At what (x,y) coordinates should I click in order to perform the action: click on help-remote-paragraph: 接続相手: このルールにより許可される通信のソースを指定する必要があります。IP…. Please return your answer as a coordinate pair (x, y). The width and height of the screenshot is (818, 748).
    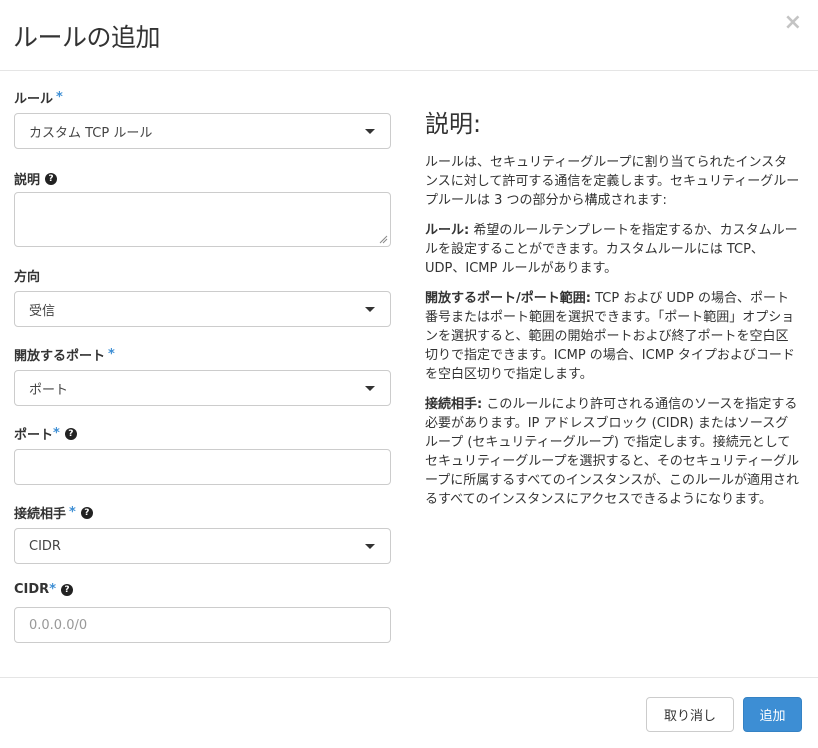
    Looking at the image, I should click on (612, 452).